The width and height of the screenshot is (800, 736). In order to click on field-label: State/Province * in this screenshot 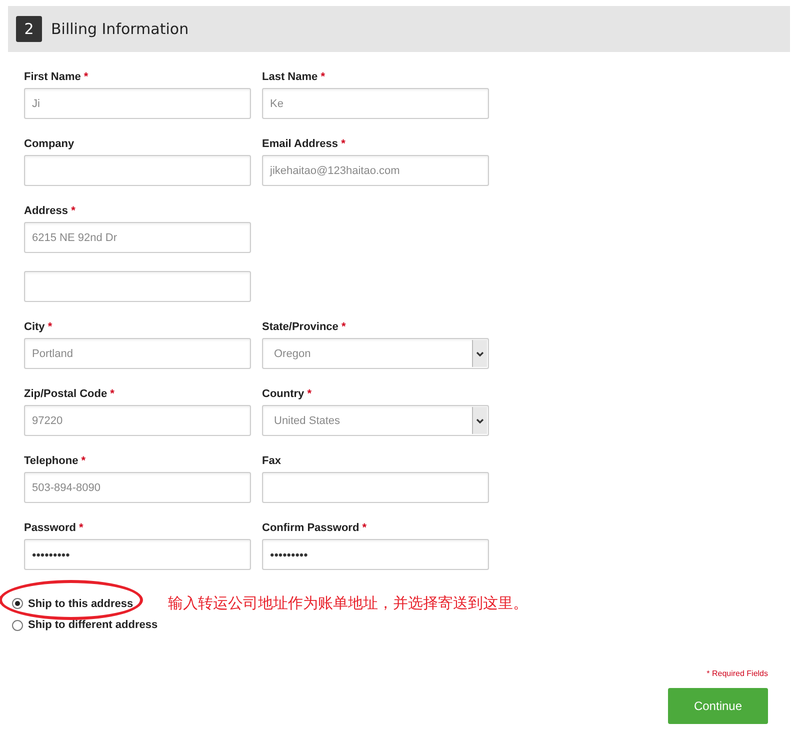, I will do `click(304, 327)`.